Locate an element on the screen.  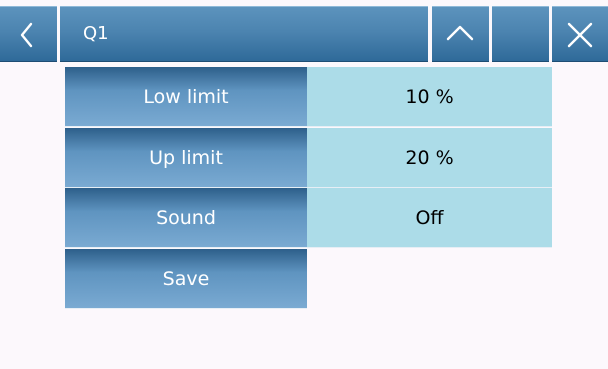
sound-value: Off is located at coordinates (429, 218).